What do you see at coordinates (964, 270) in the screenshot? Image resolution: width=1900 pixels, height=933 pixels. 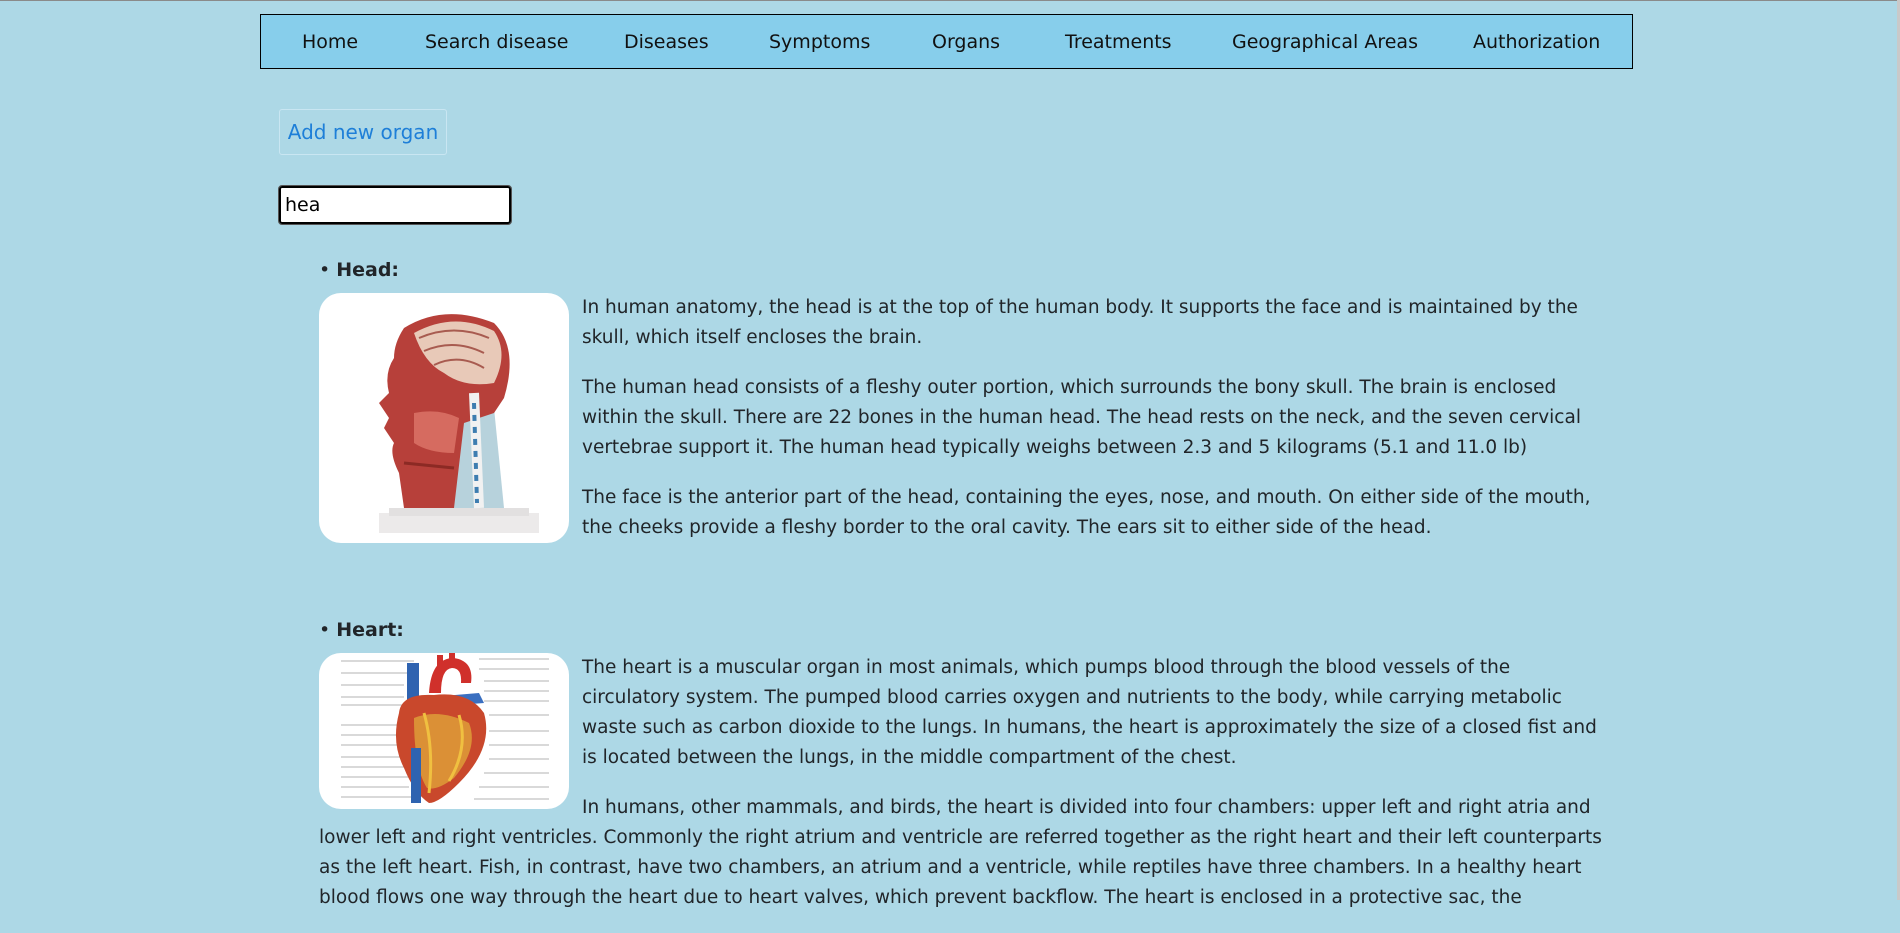 I see `organ-title: • Head:` at bounding box center [964, 270].